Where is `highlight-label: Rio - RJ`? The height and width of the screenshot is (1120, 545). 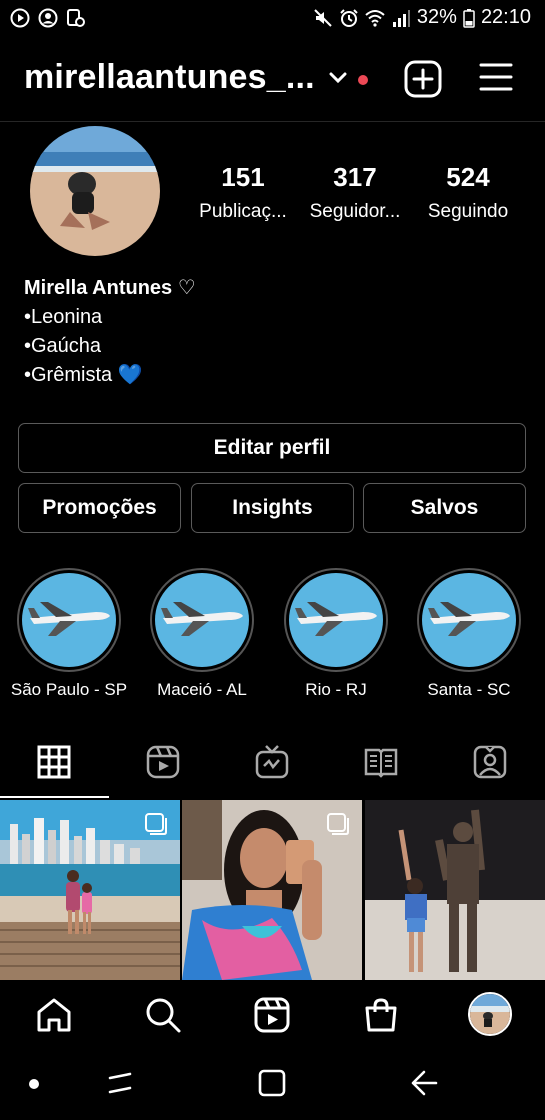 highlight-label: Rio - RJ is located at coordinates (336, 689).